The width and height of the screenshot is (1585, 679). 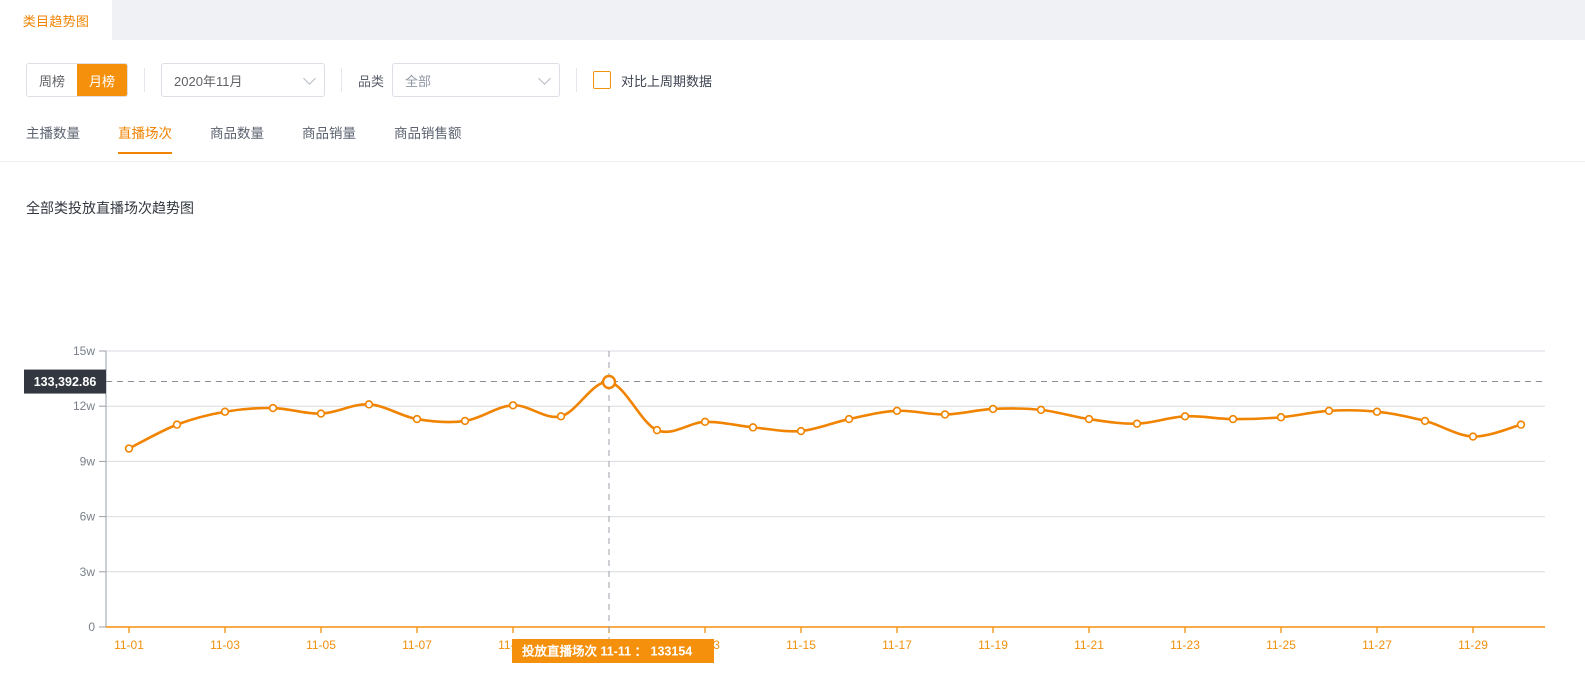 I want to click on range-toggle-group: 周榜 月榜, so click(x=77, y=80).